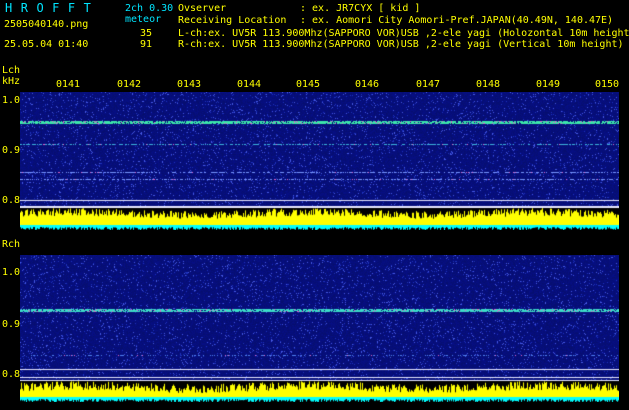 This screenshot has height=410, width=629. I want to click on rch-label: Rch, so click(11, 244).